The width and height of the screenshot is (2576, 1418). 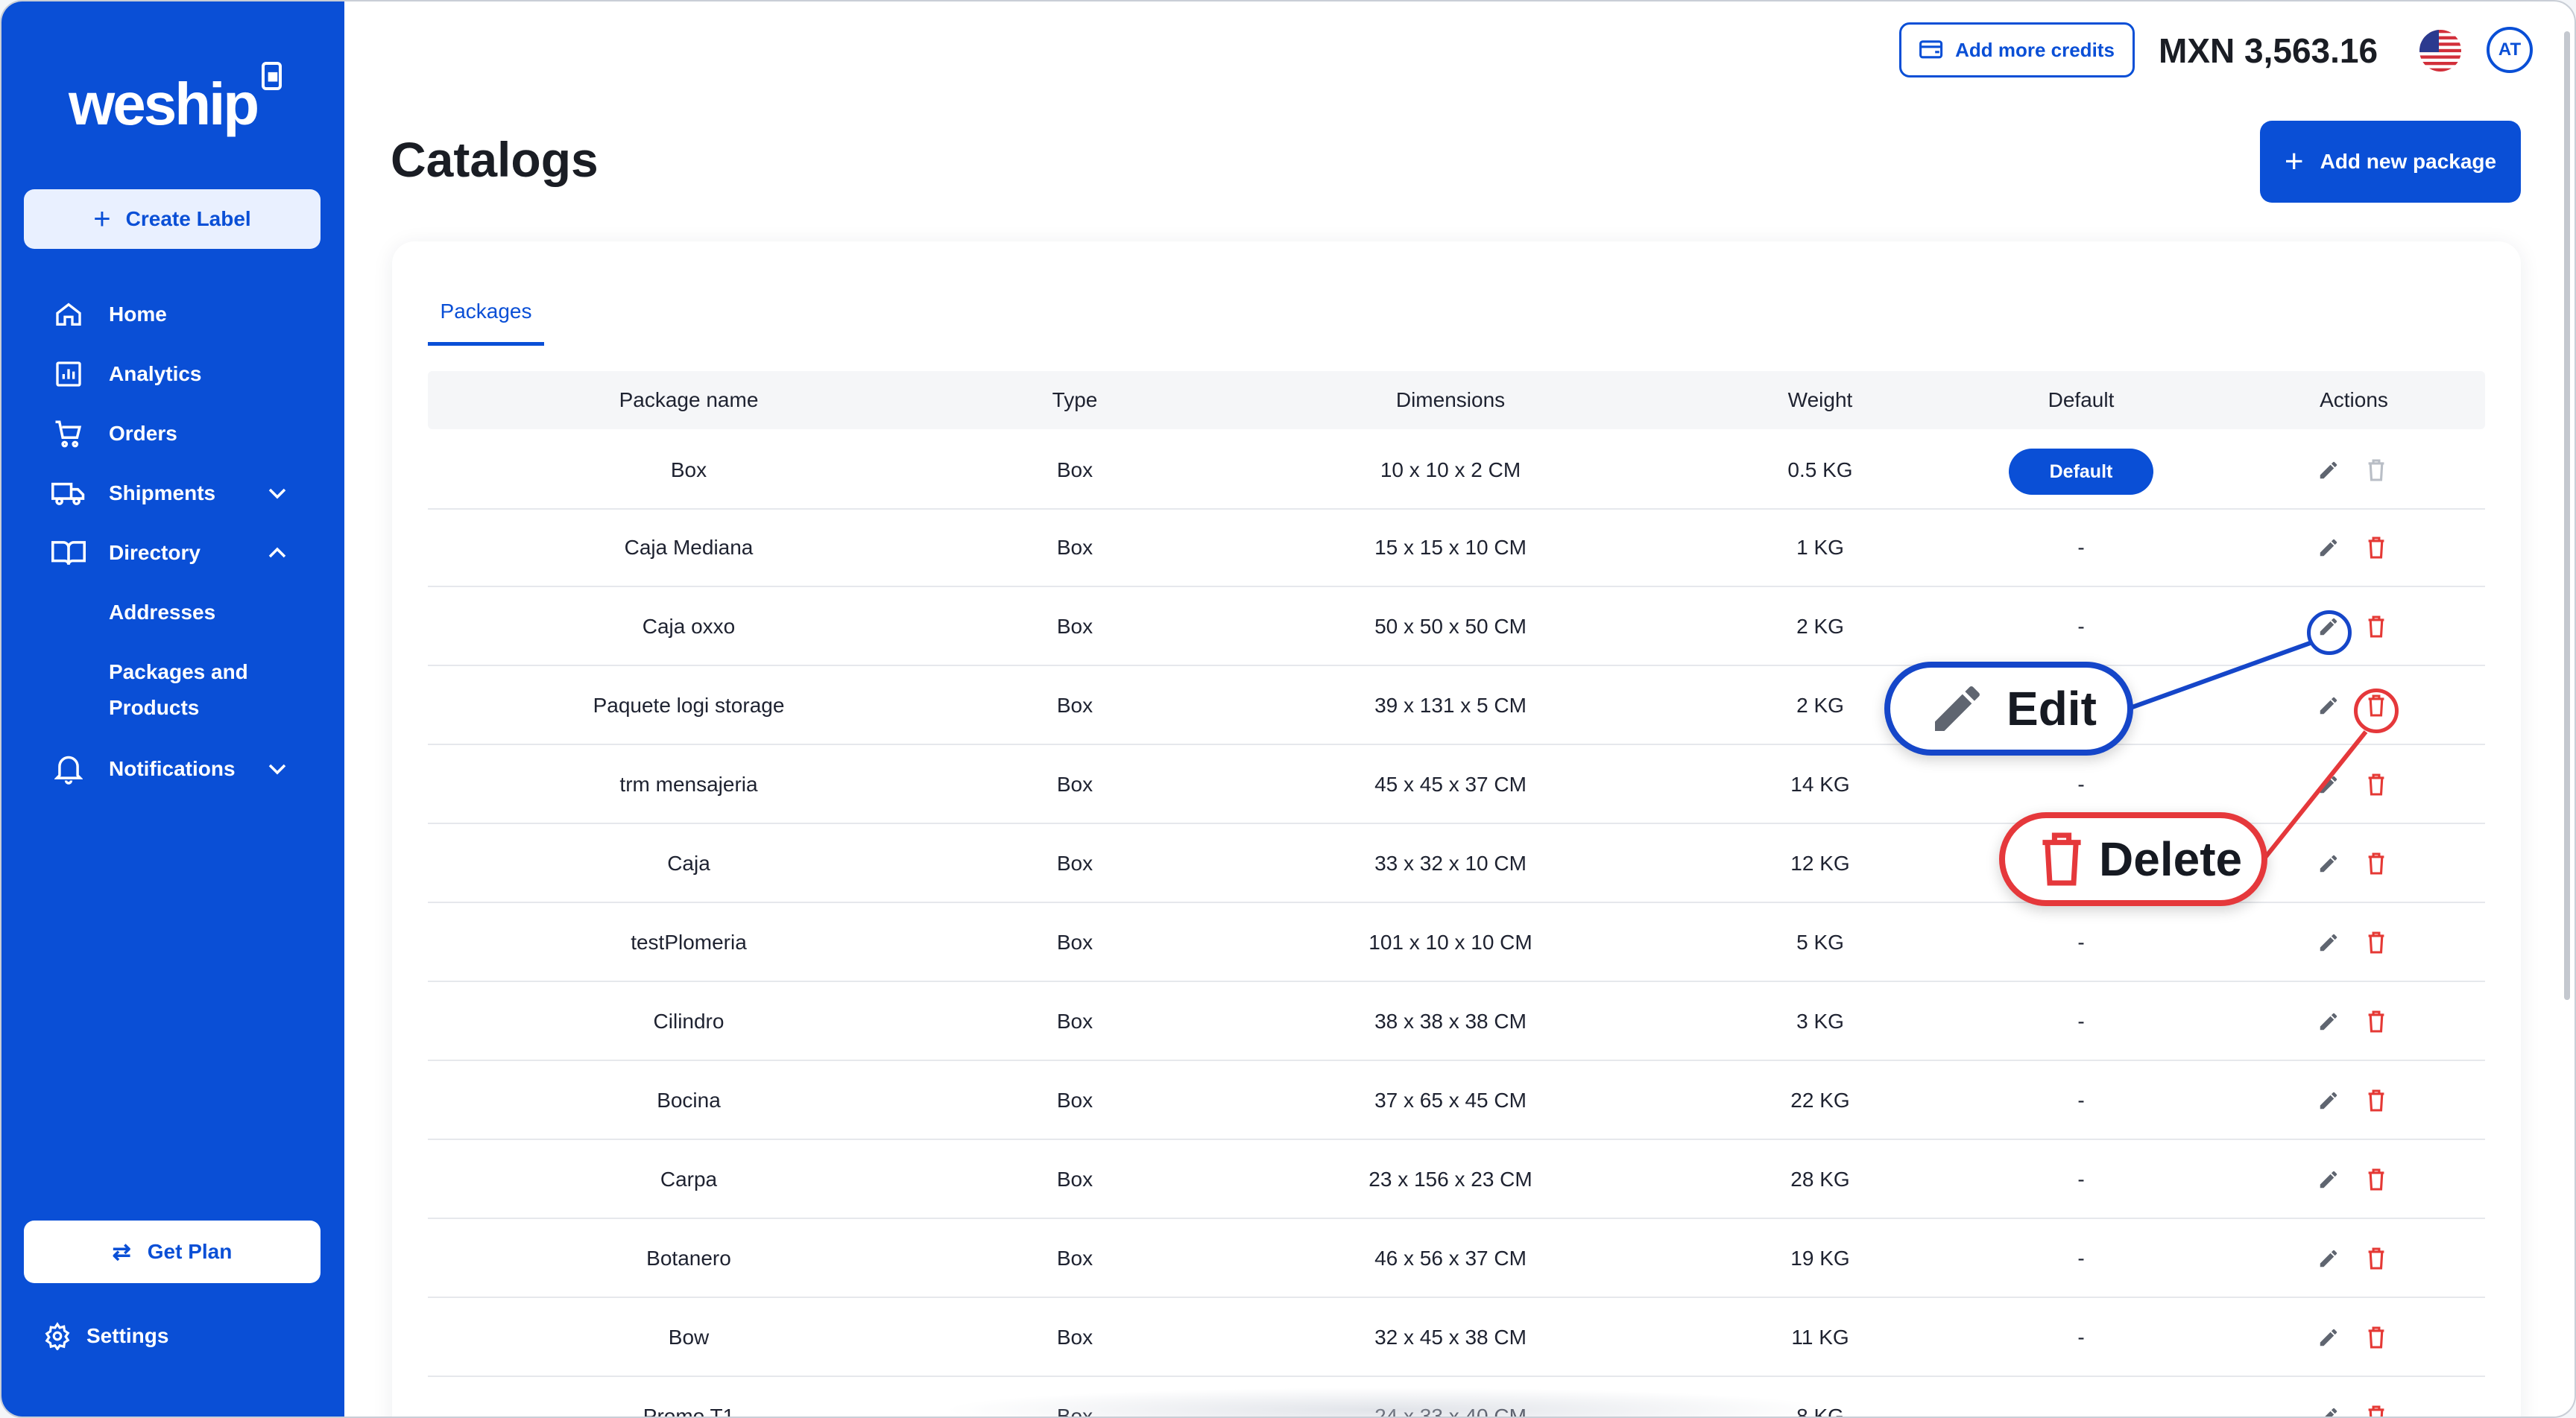 I want to click on delete-highlight-ring, so click(x=2377, y=711).